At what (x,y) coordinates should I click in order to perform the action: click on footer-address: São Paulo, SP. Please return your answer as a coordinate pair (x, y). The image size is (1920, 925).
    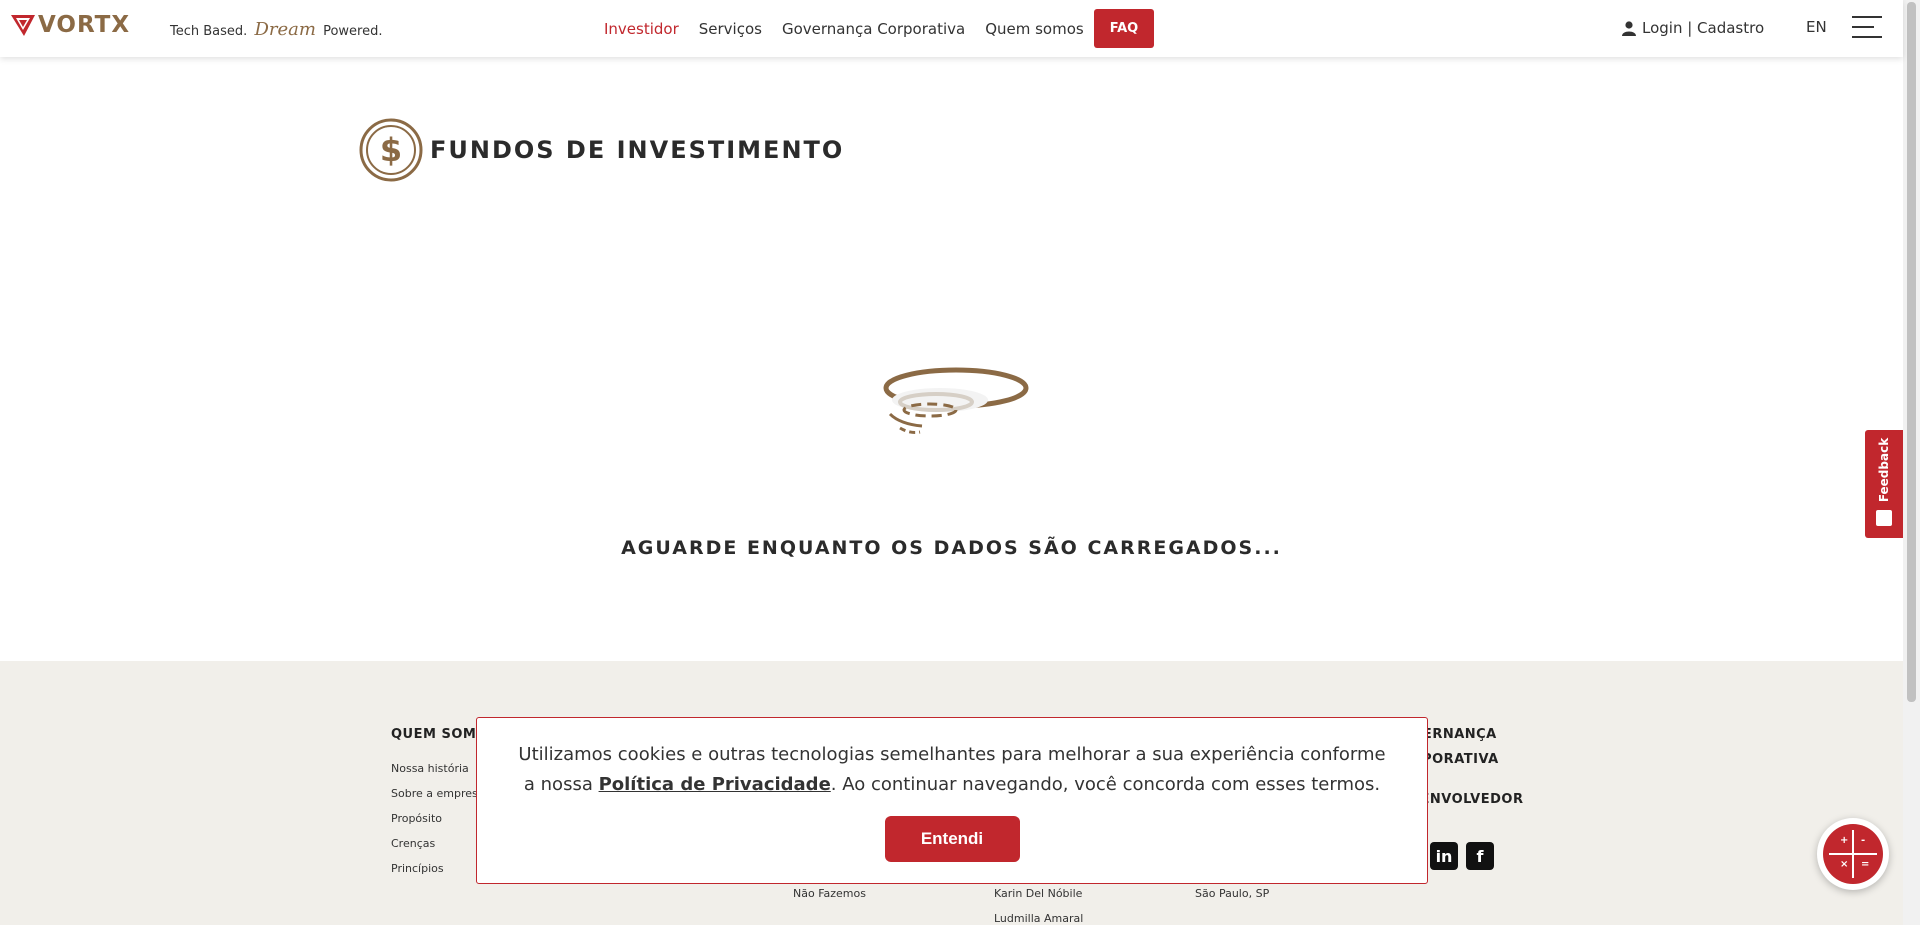
    Looking at the image, I should click on (1232, 893).